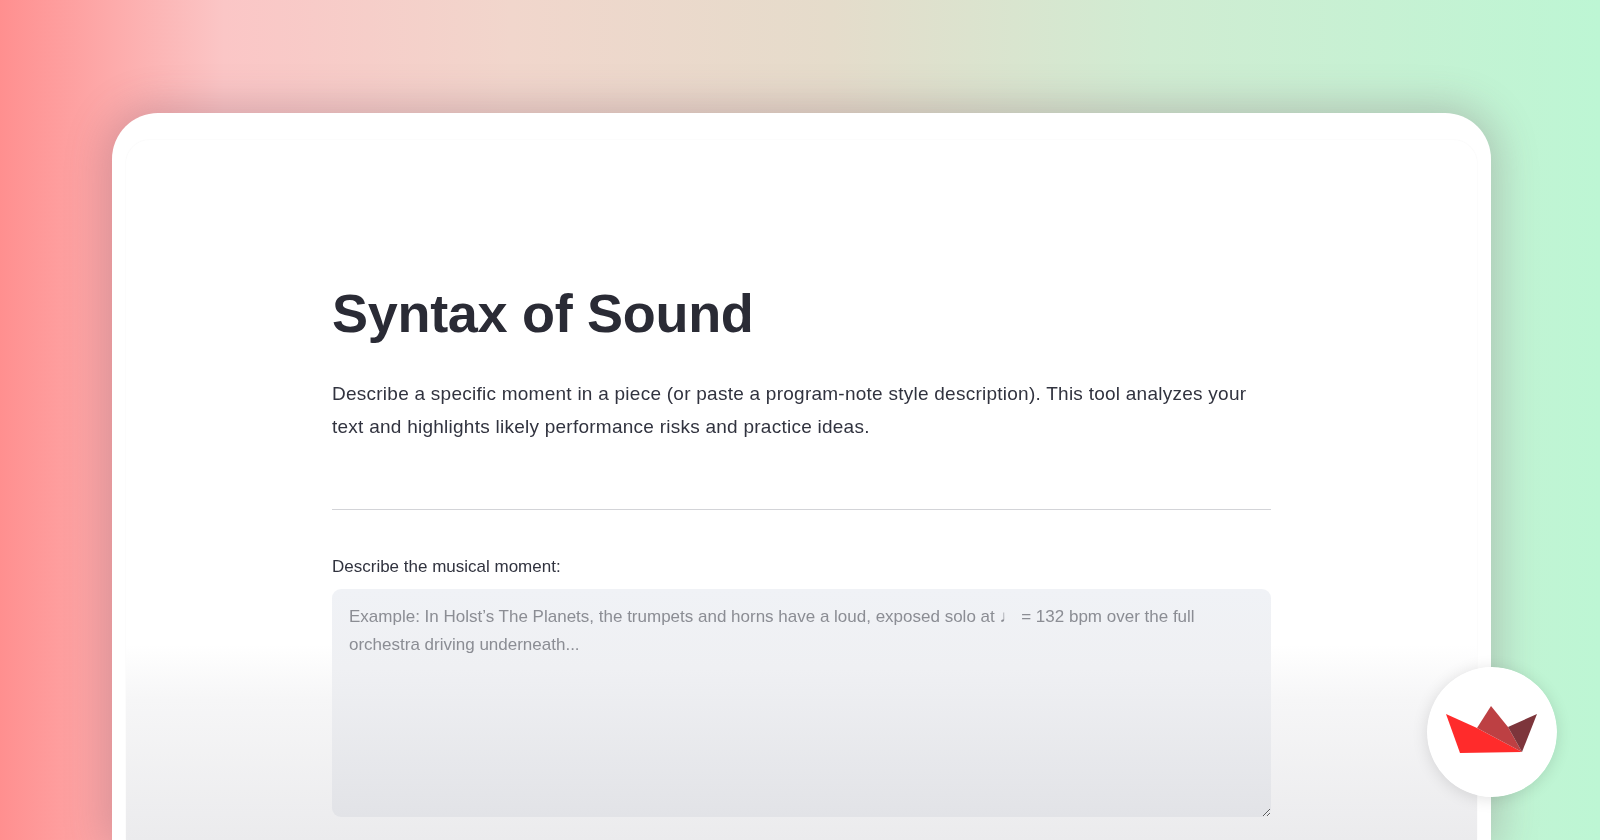  I want to click on field-label: Describe the musical moment:, so click(446, 567).